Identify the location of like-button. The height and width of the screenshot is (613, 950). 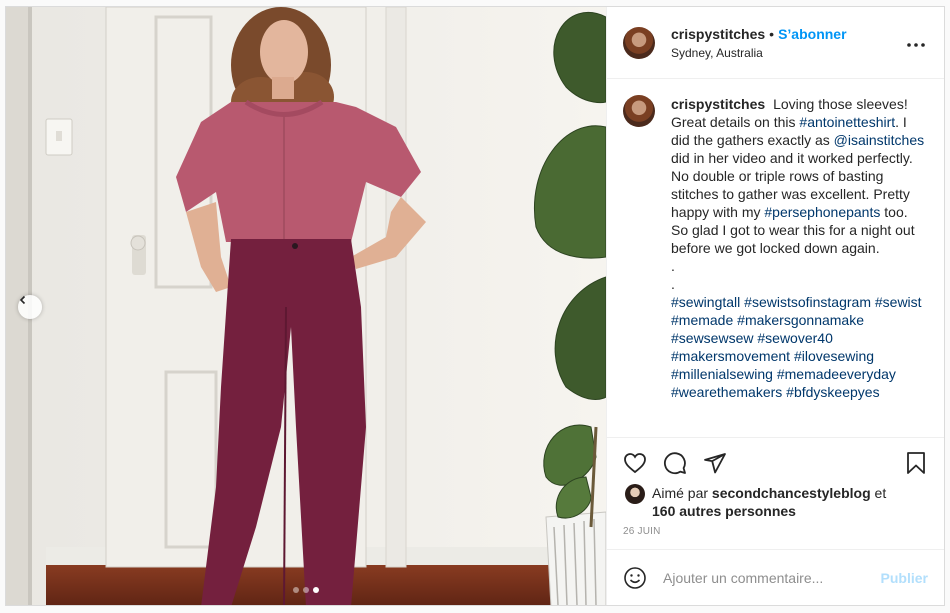
(643, 463).